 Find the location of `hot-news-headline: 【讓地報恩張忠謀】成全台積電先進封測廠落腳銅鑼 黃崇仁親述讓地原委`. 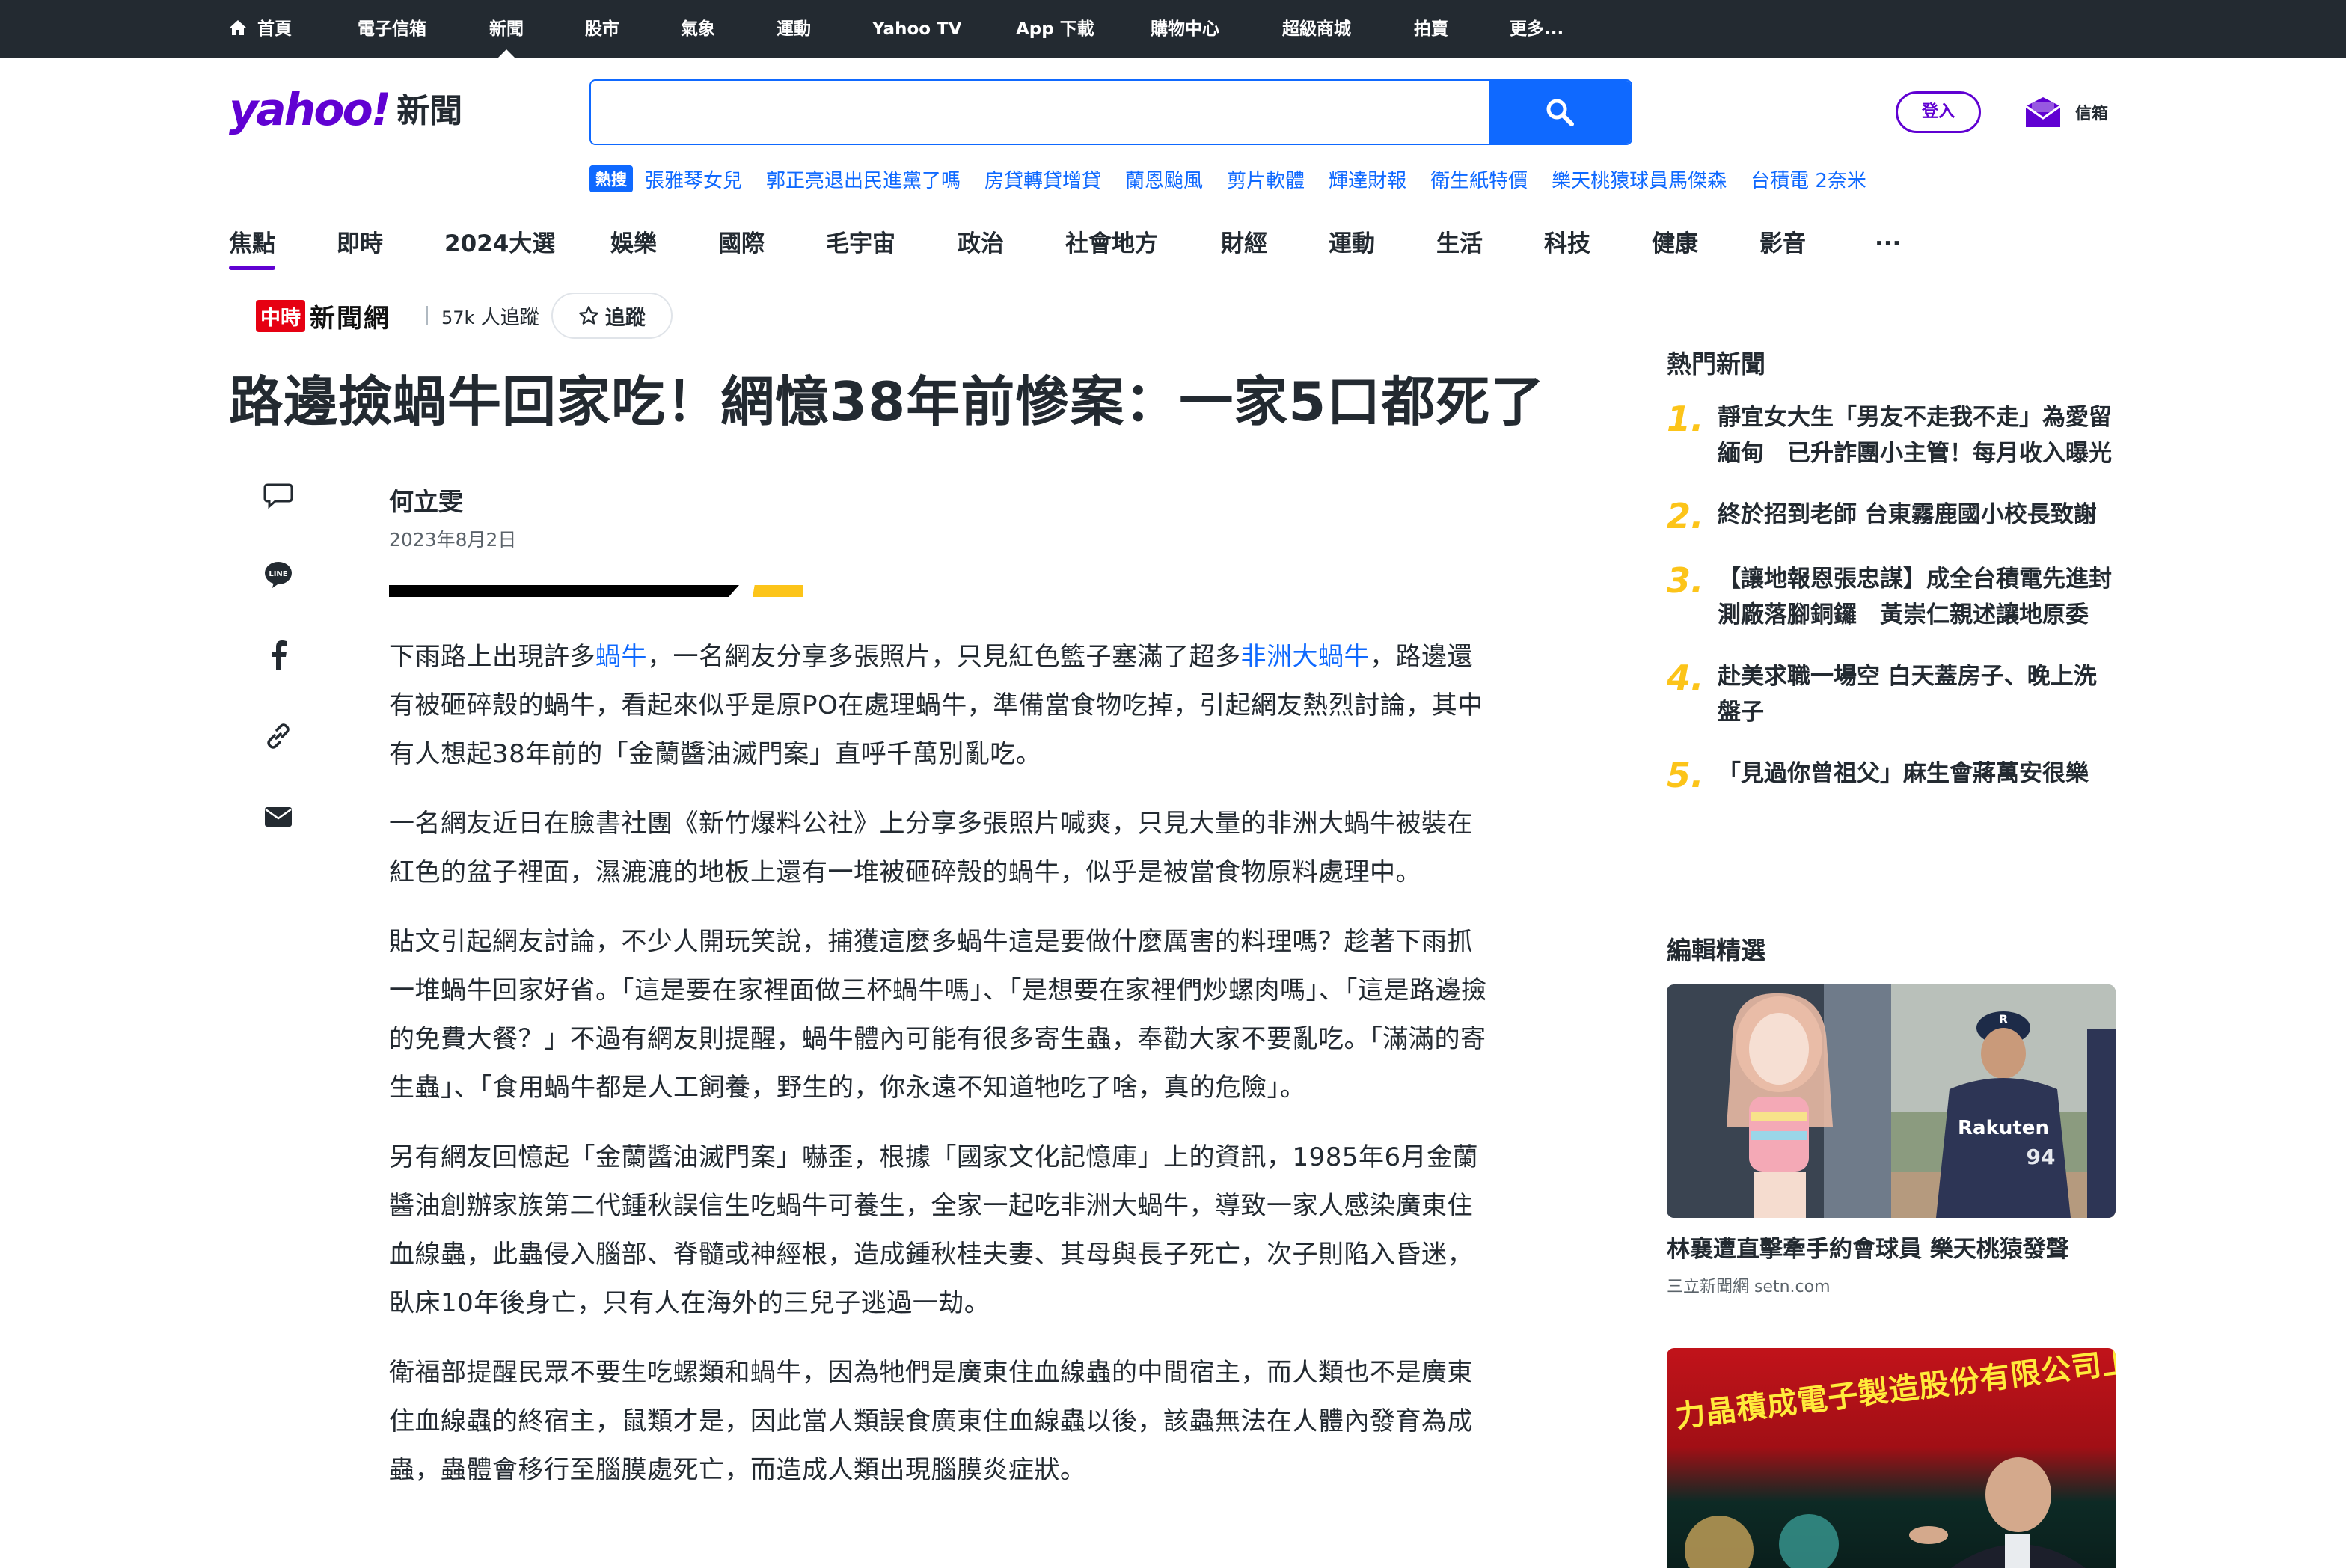

hot-news-headline: 【讓地報恩張忠謀】成全台積電先進封測廠落腳銅鑼 黃崇仁親述讓地原委 is located at coordinates (1915, 597).